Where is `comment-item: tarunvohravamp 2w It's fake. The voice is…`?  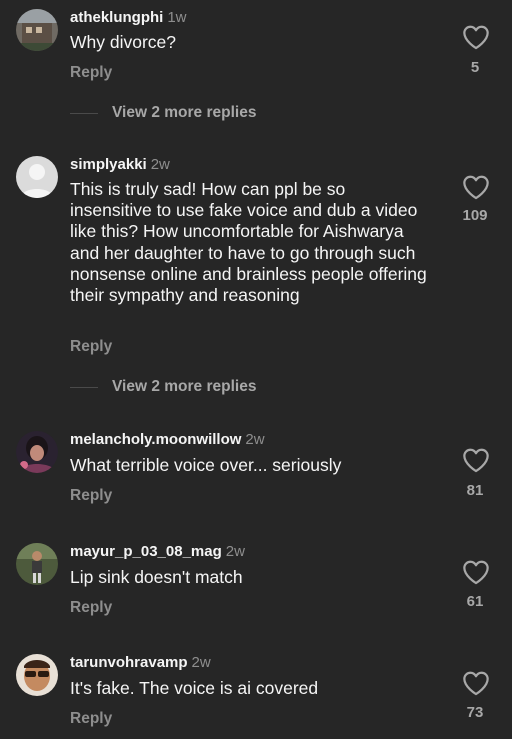 comment-item: tarunvohravamp 2w It's fake. The voice is… is located at coordinates (256, 684).